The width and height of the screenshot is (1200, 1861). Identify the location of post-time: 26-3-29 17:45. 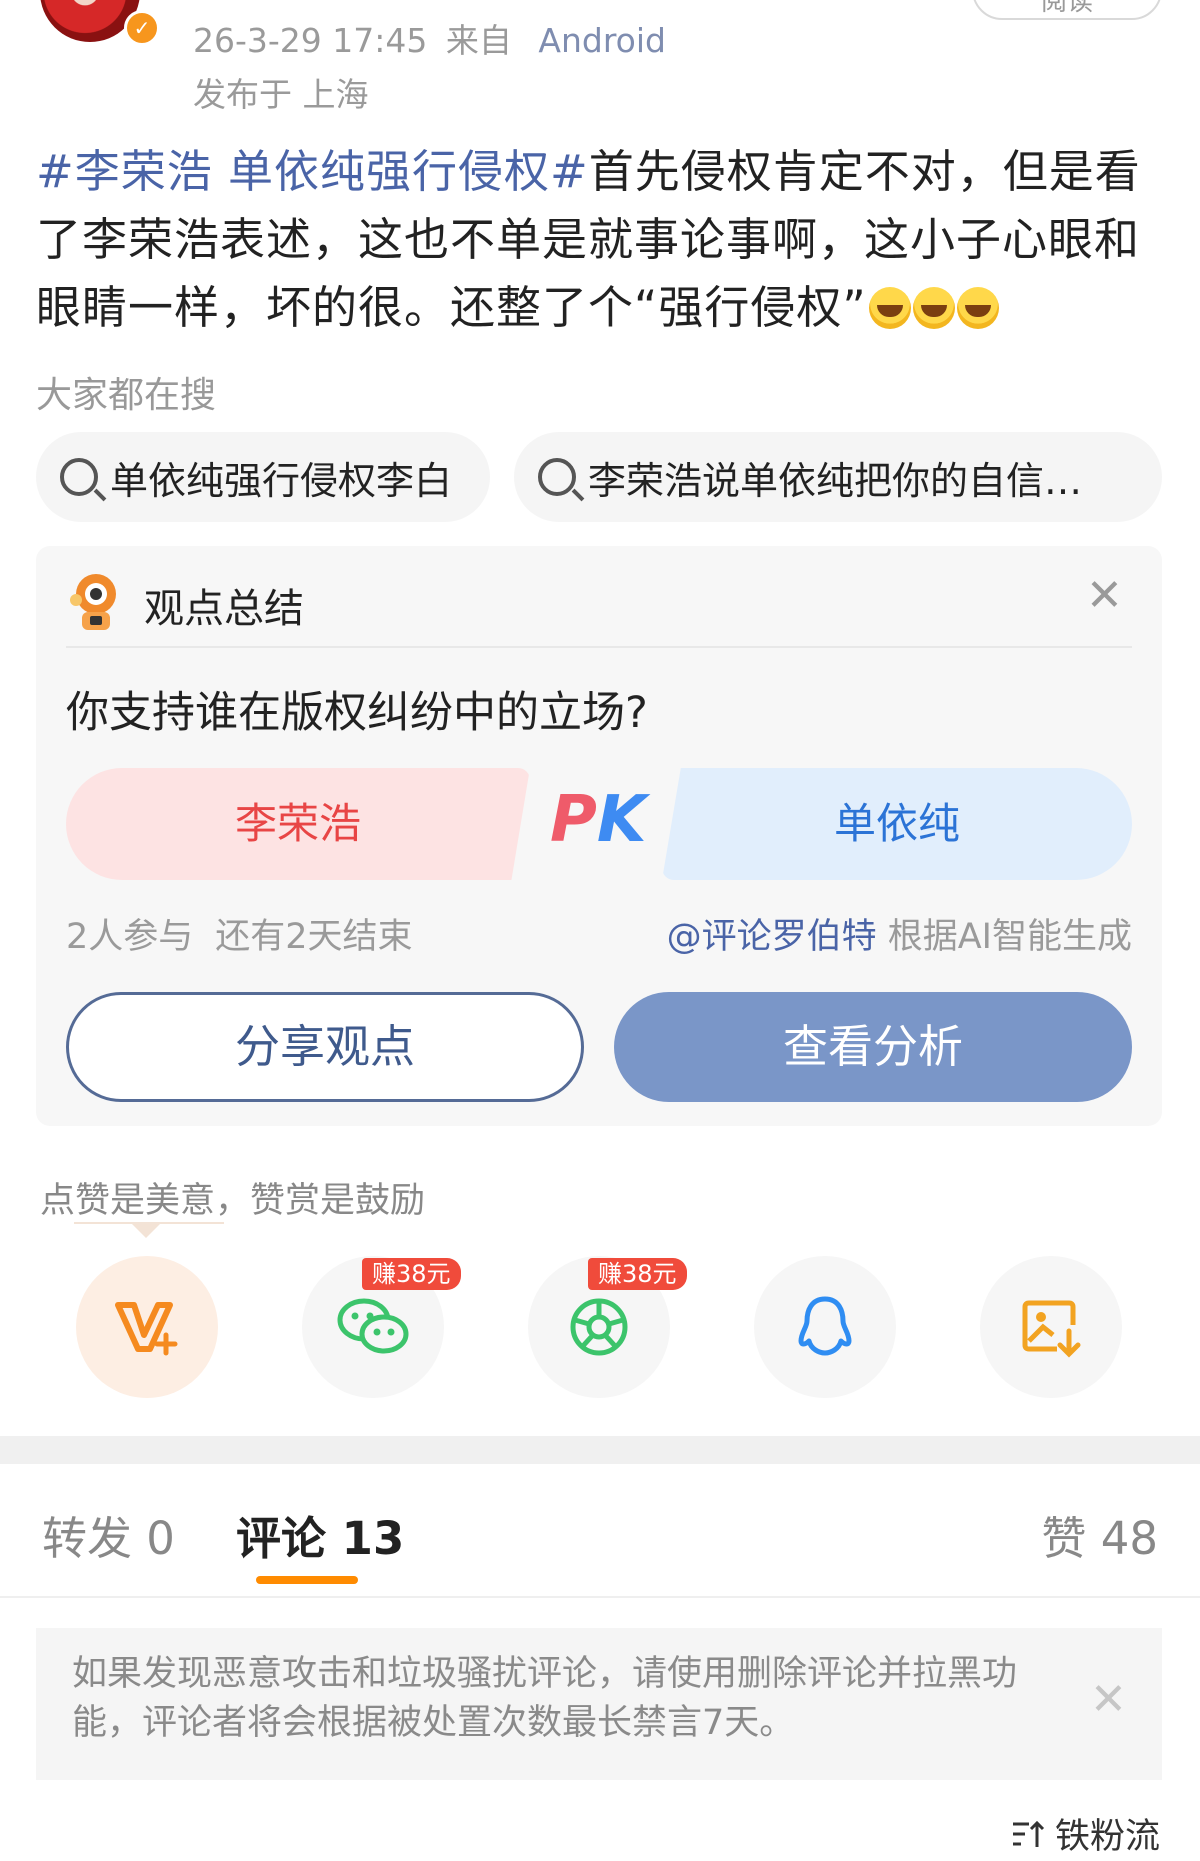
(310, 40).